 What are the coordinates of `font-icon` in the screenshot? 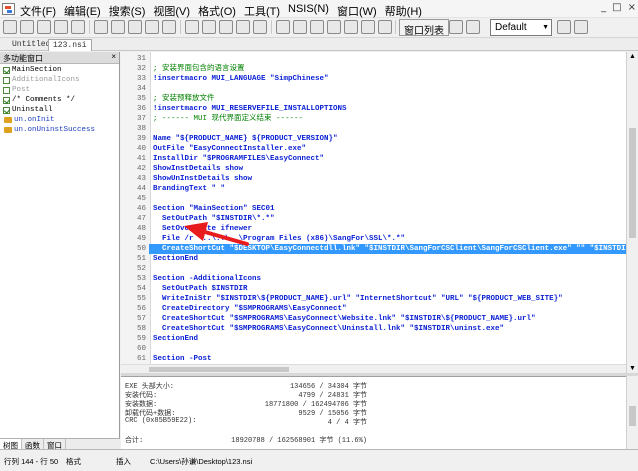 It's located at (368, 27).